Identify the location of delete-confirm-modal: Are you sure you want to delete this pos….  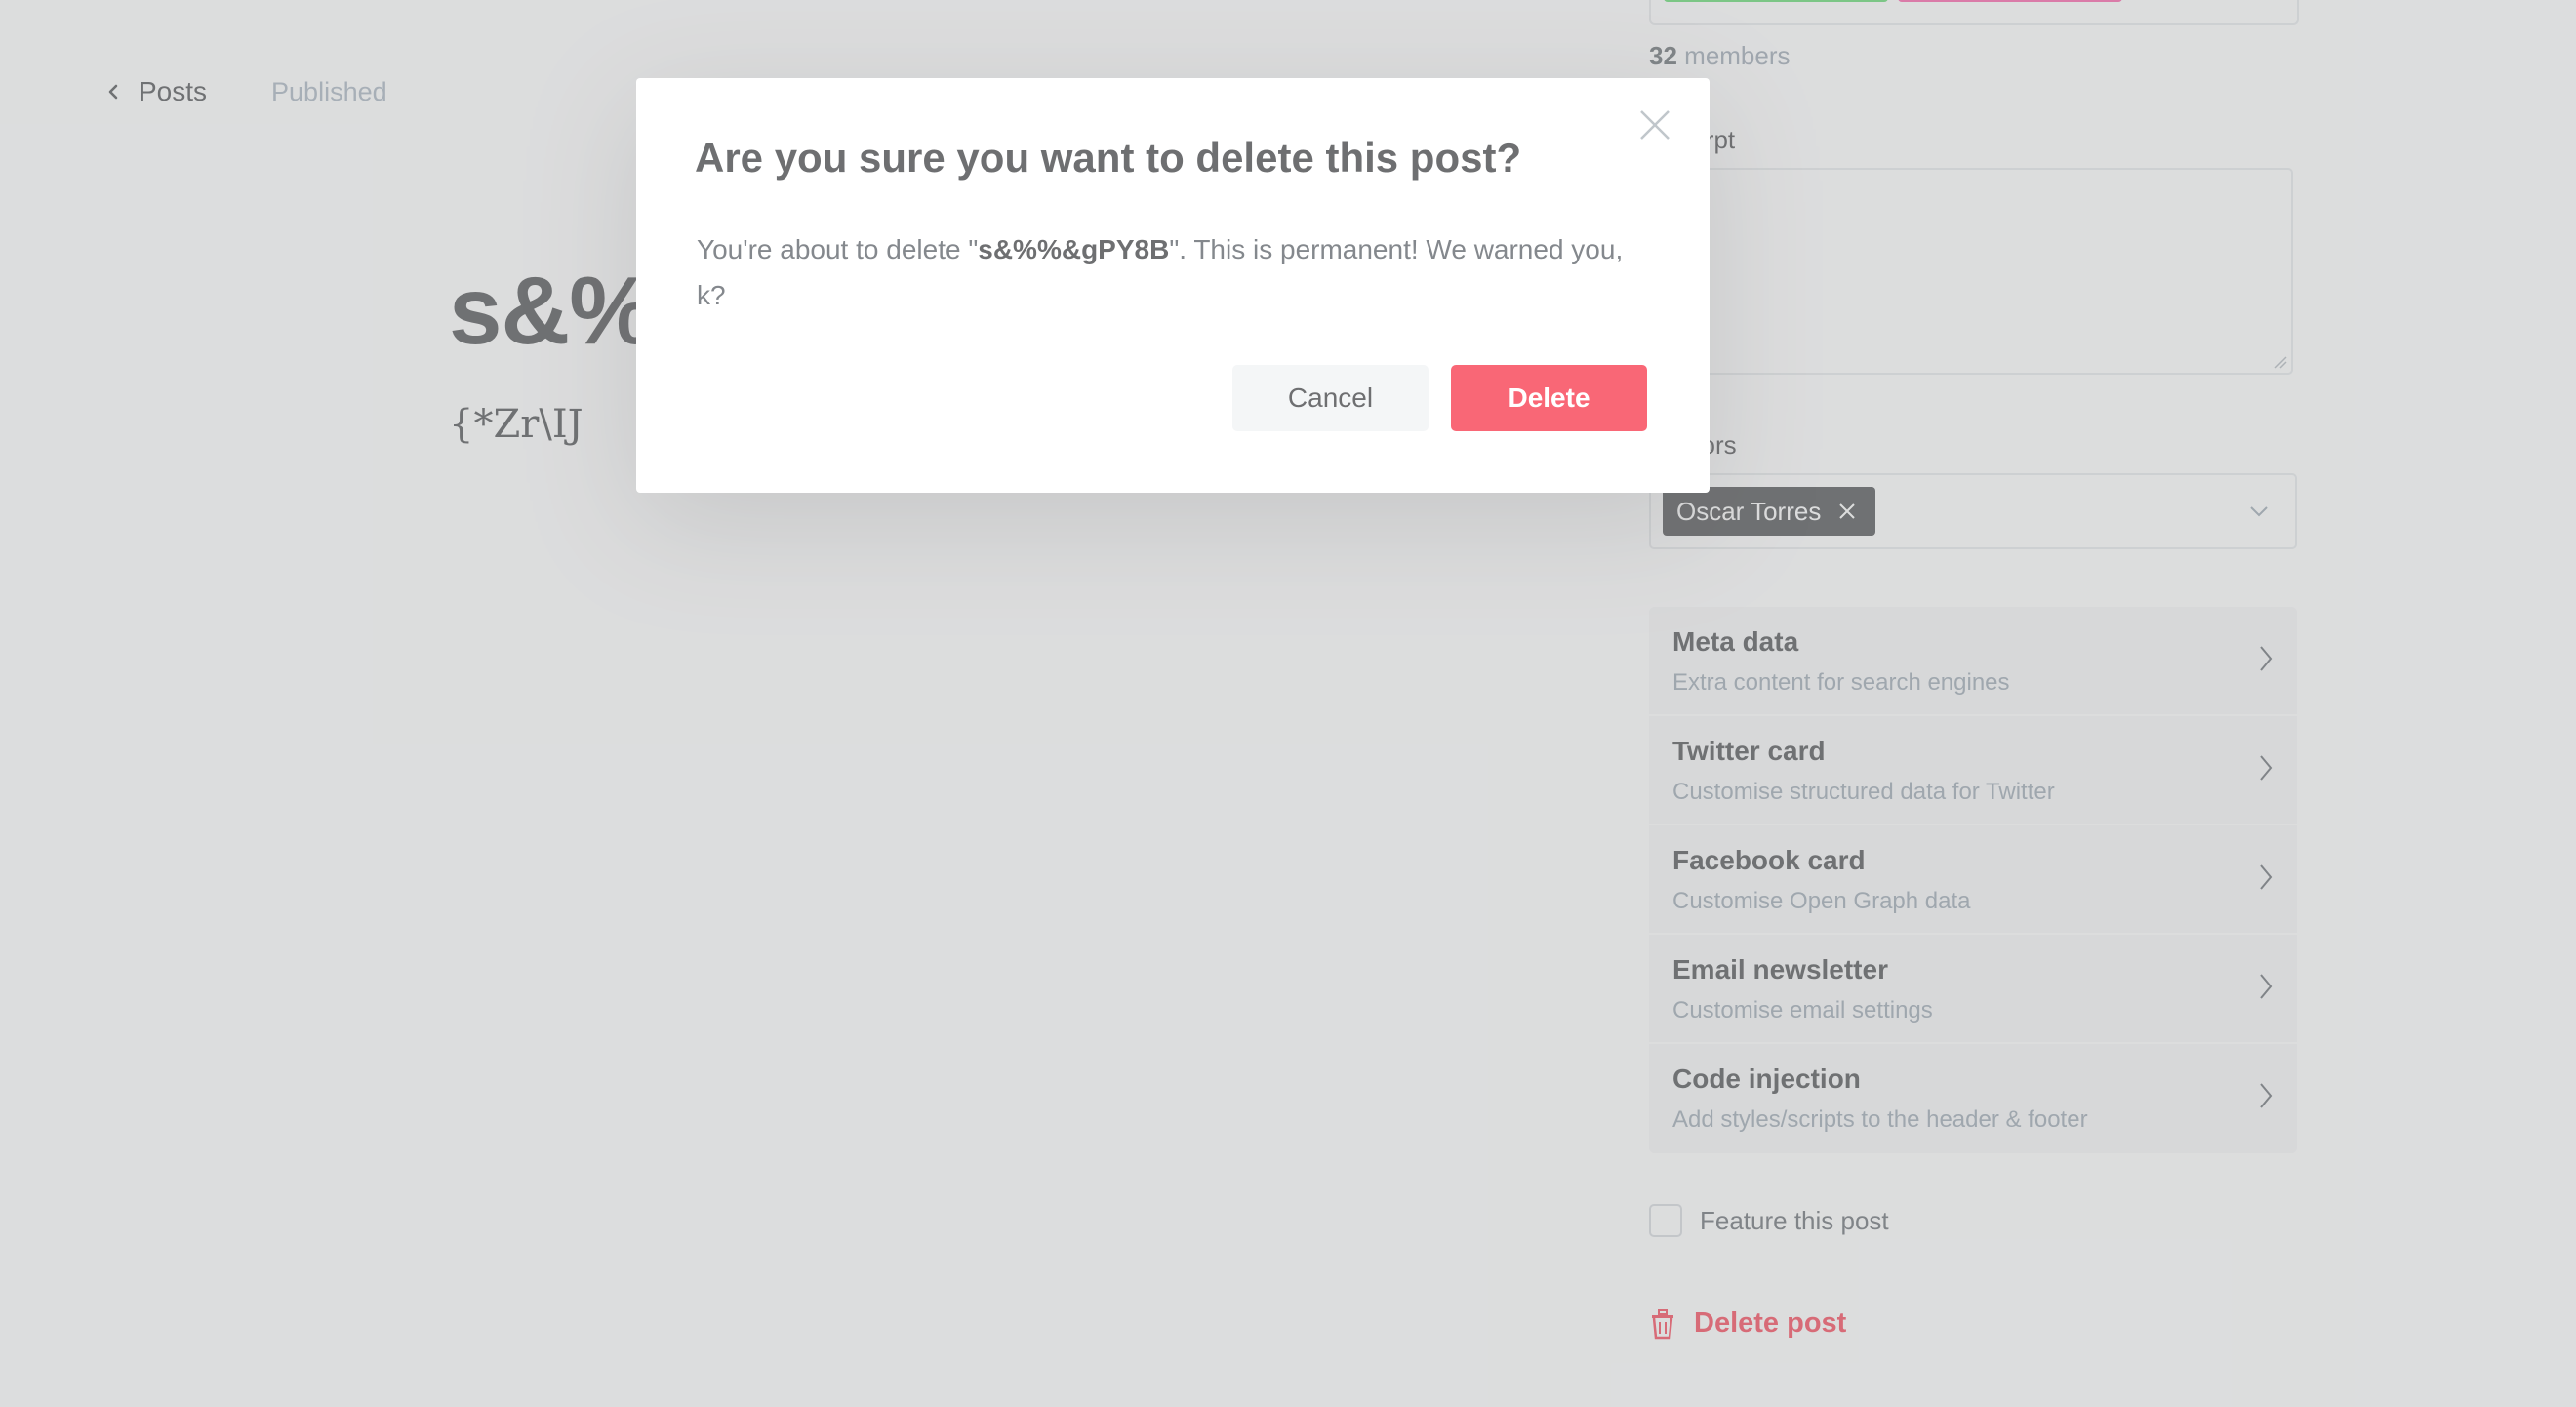
(1173, 285).